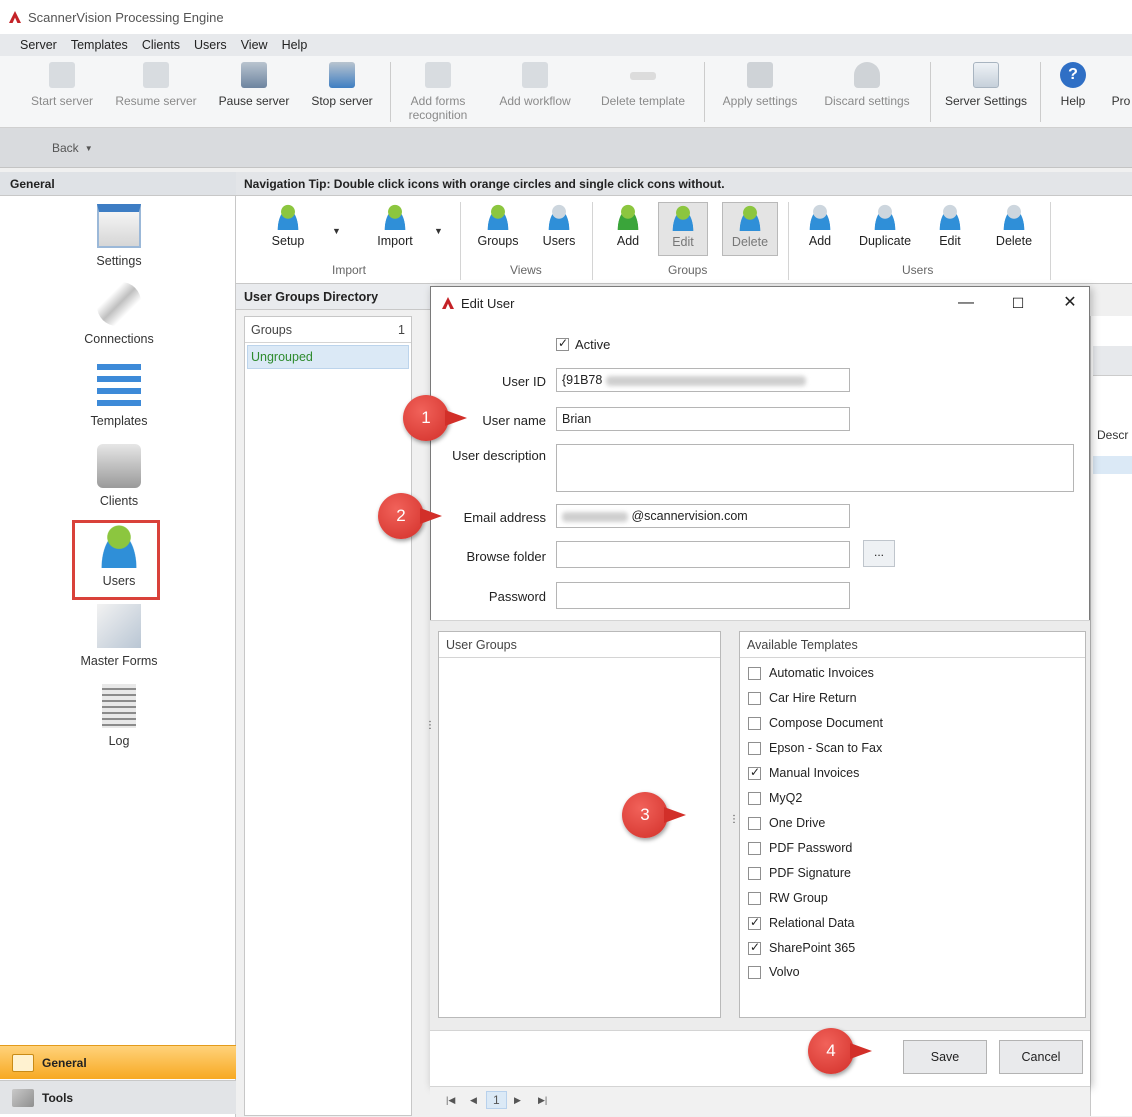 The width and height of the screenshot is (1132, 1117). I want to click on browse-folder-field, so click(703, 554).